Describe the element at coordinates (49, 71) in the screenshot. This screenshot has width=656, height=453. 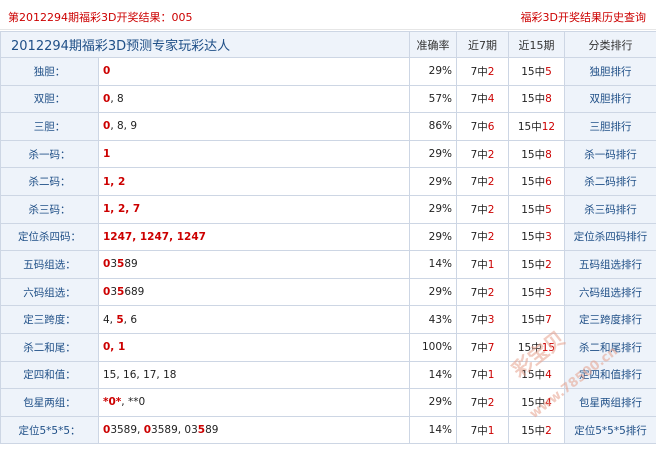
I see `row-label: 独胆：` at that location.